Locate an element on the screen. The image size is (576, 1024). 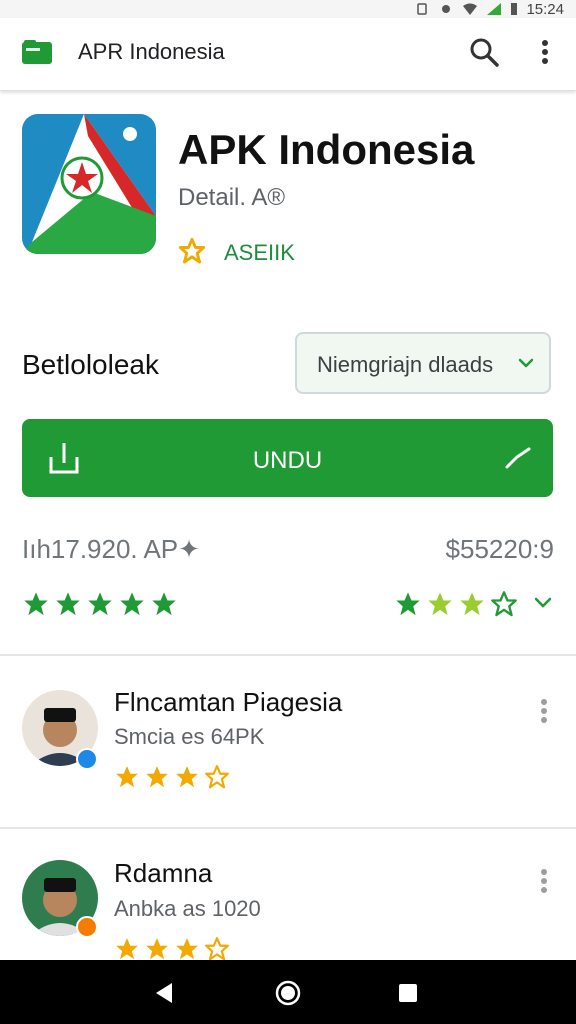
reviewer-name: Rdamna is located at coordinates (163, 873).